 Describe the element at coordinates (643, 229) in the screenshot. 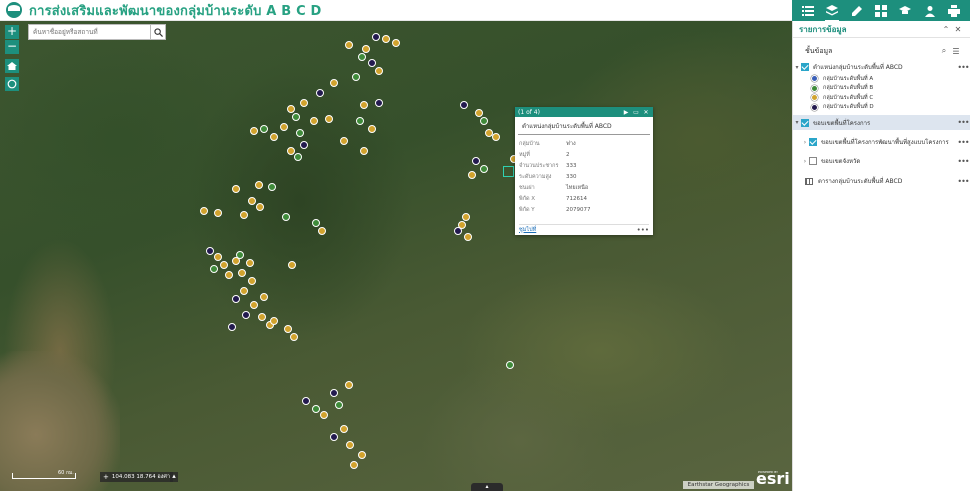

I see `popup-more-button: •••` at that location.